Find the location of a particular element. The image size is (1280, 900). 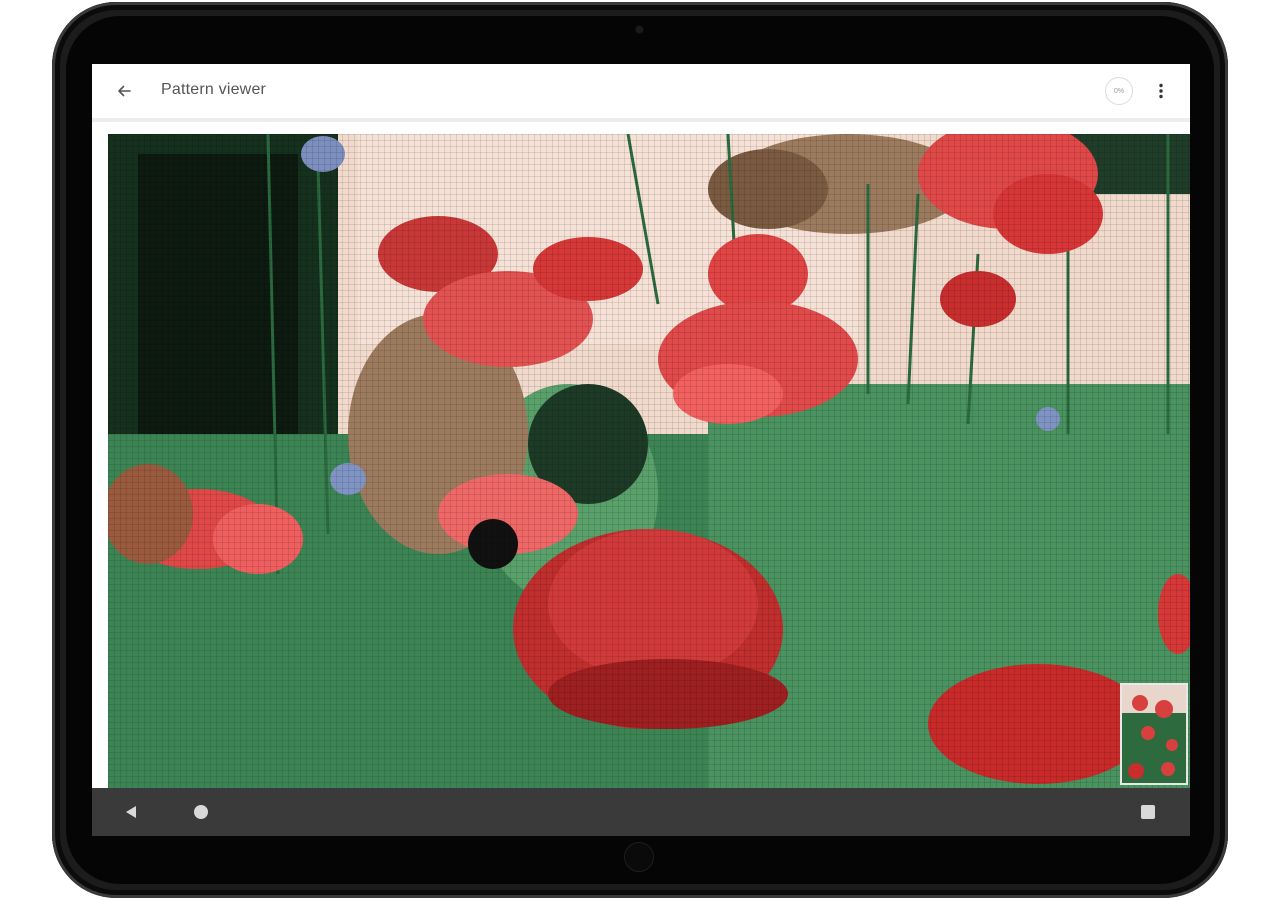

more-vert-icon is located at coordinates (1161, 91).